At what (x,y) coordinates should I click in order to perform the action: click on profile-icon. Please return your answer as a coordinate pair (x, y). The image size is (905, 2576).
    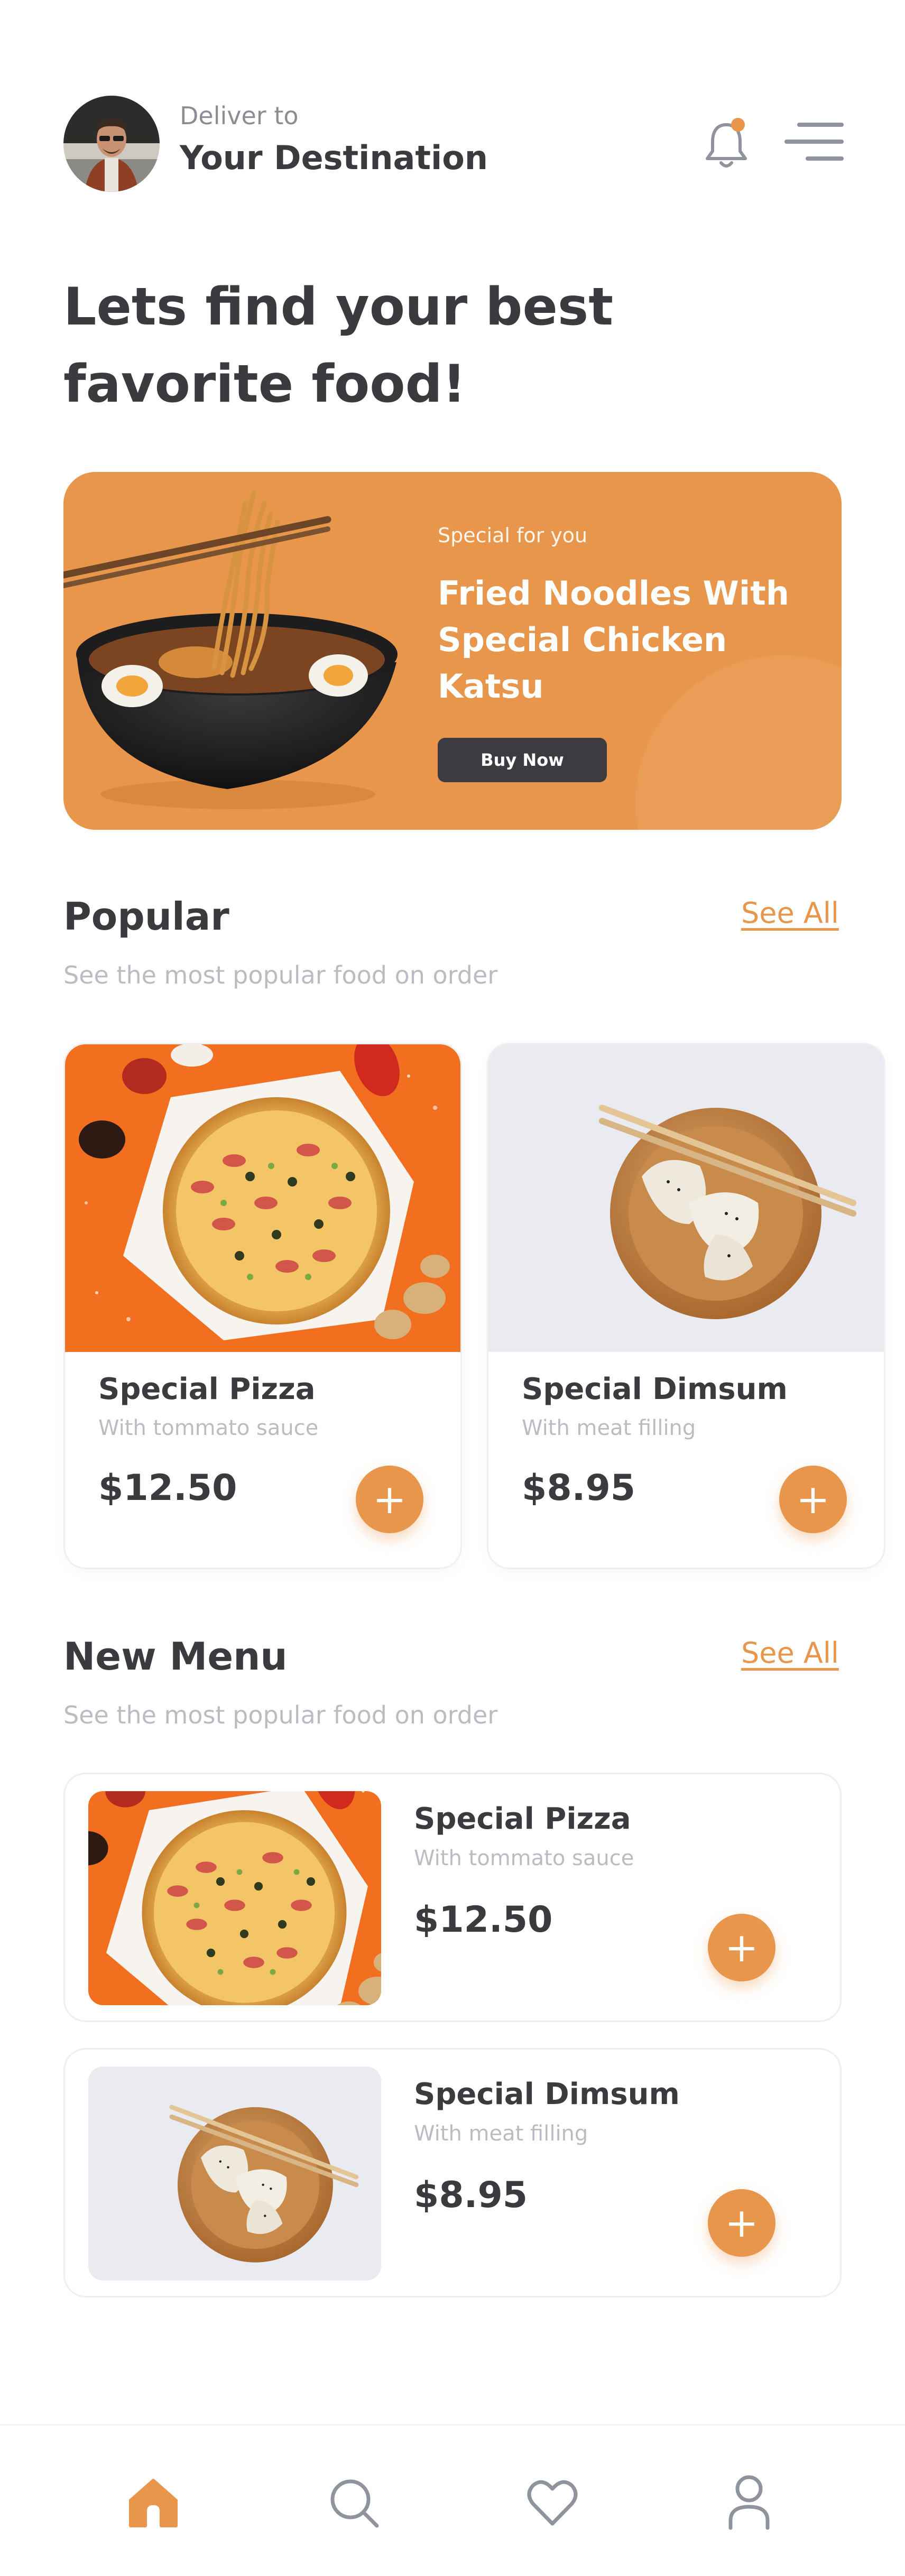
    Looking at the image, I should click on (749, 2502).